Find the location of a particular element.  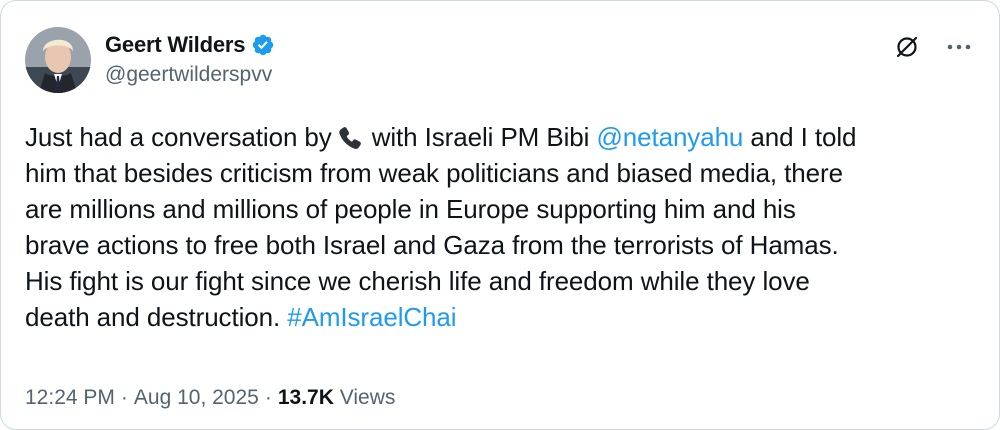

avatar-image is located at coordinates (58, 60).